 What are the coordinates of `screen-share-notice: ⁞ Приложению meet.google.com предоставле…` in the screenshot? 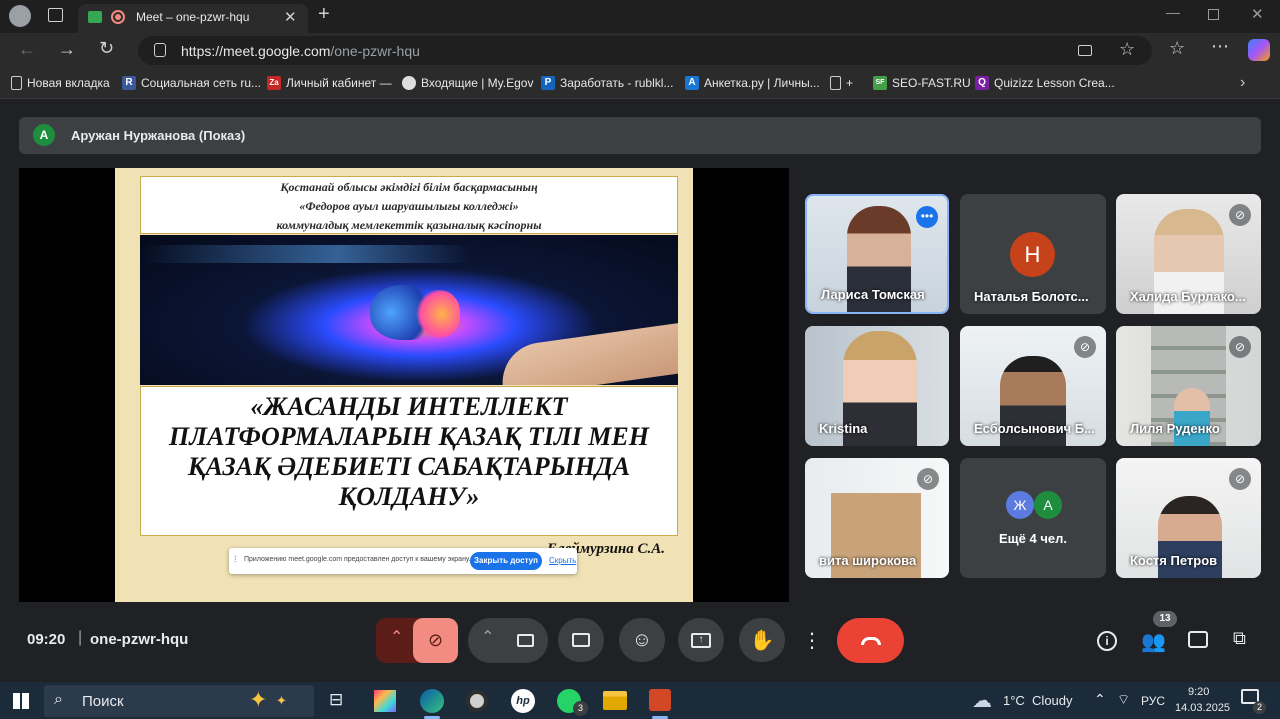 It's located at (403, 561).